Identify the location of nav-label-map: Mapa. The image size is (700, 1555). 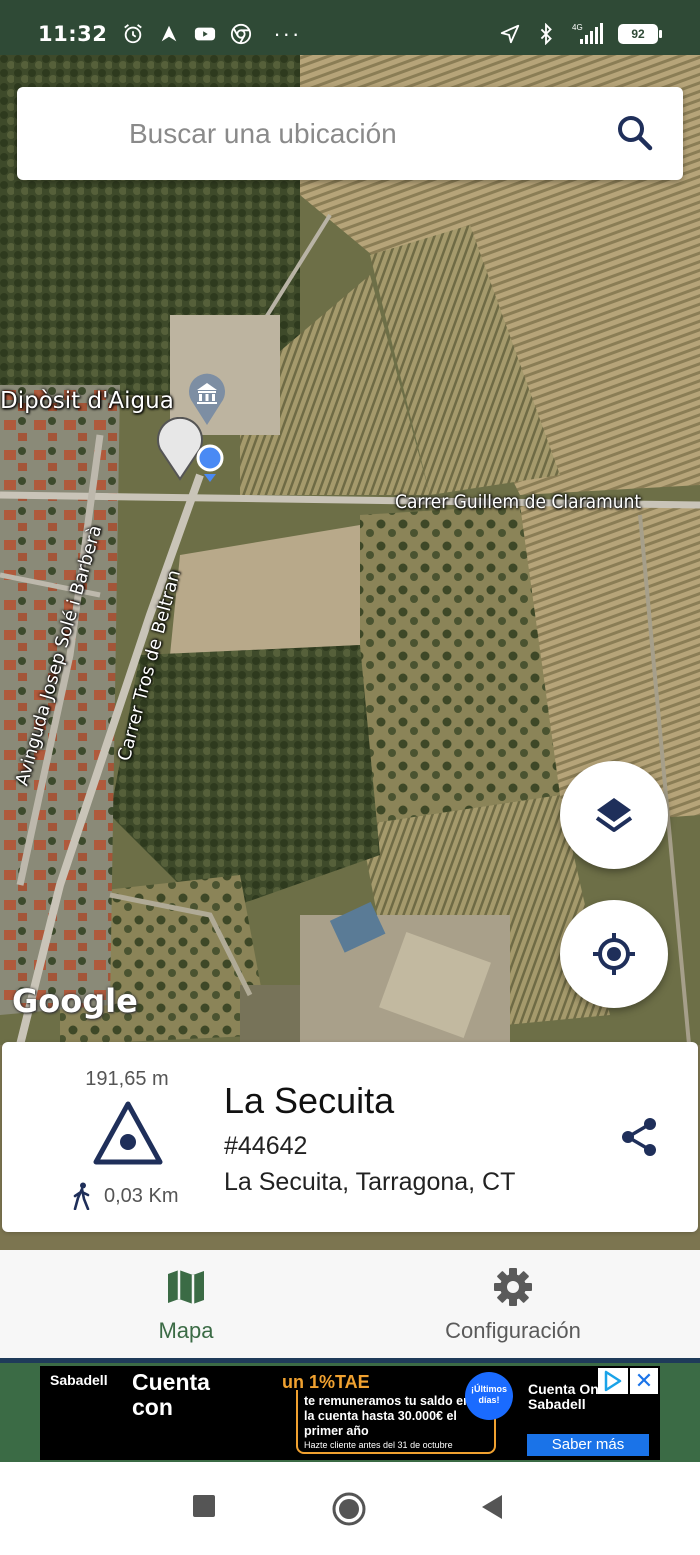
(186, 1330).